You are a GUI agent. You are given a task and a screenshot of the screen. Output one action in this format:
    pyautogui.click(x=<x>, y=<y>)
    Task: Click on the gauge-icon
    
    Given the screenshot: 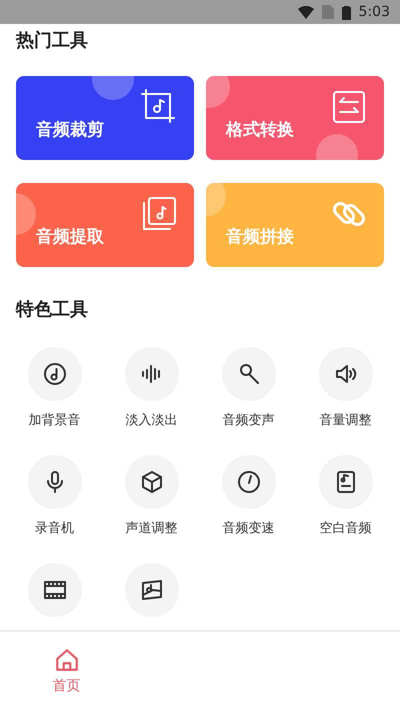 What is the action you would take?
    pyautogui.click(x=248, y=482)
    